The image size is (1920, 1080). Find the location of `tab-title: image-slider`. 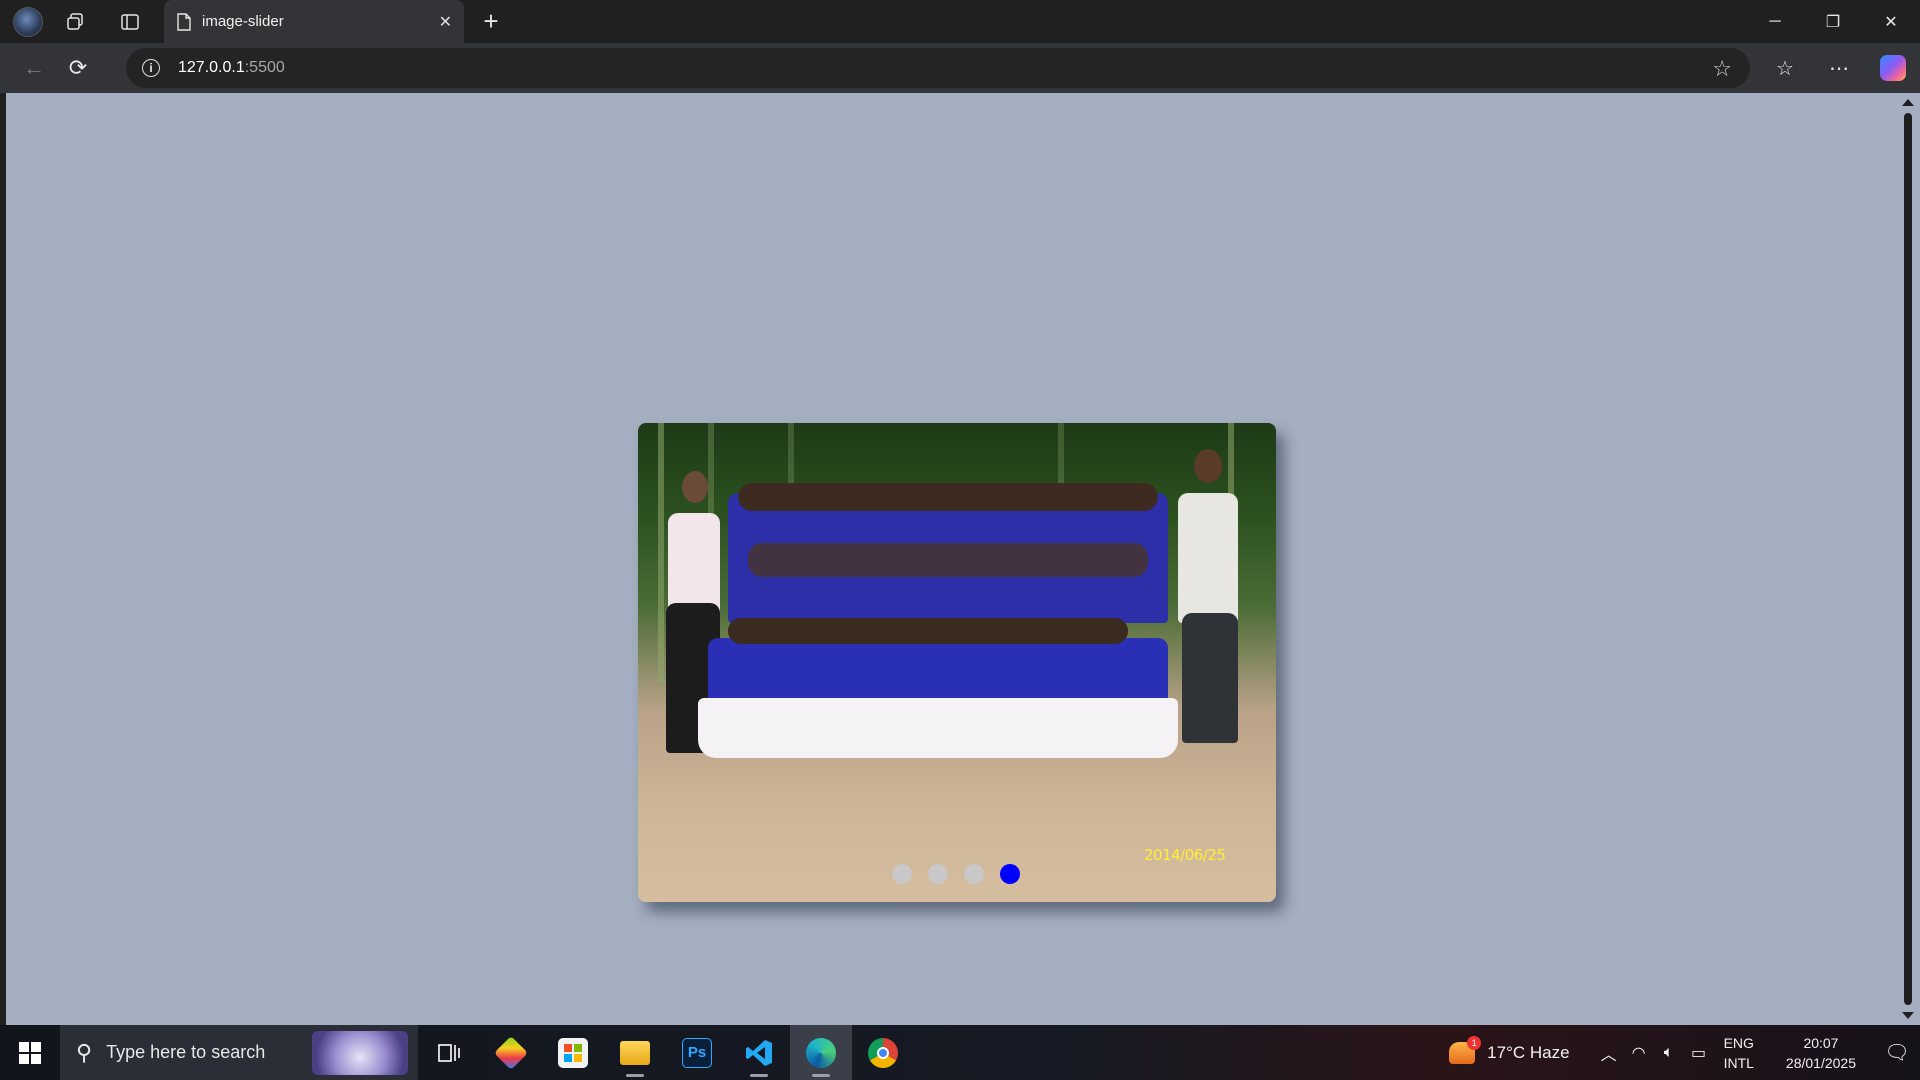

tab-title: image-slider is located at coordinates (243, 21).